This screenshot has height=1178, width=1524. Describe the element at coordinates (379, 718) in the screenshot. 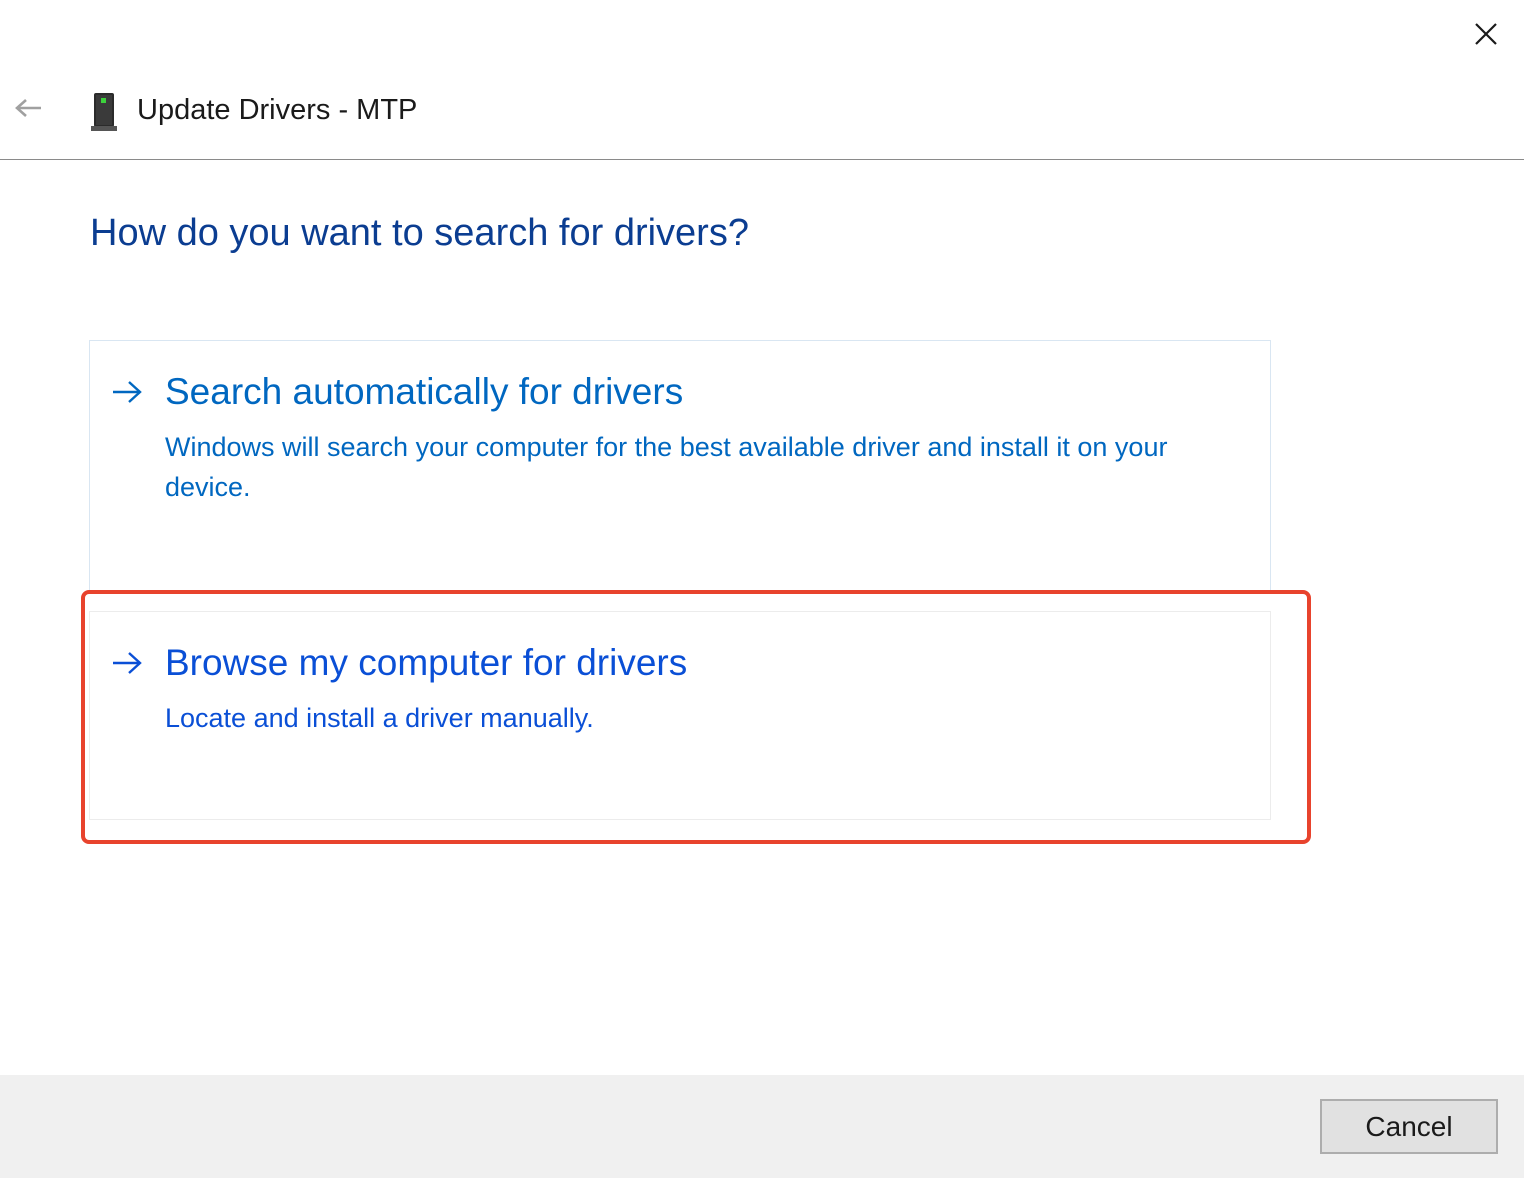

I see `option-description: Locate and install a driver manually.` at that location.